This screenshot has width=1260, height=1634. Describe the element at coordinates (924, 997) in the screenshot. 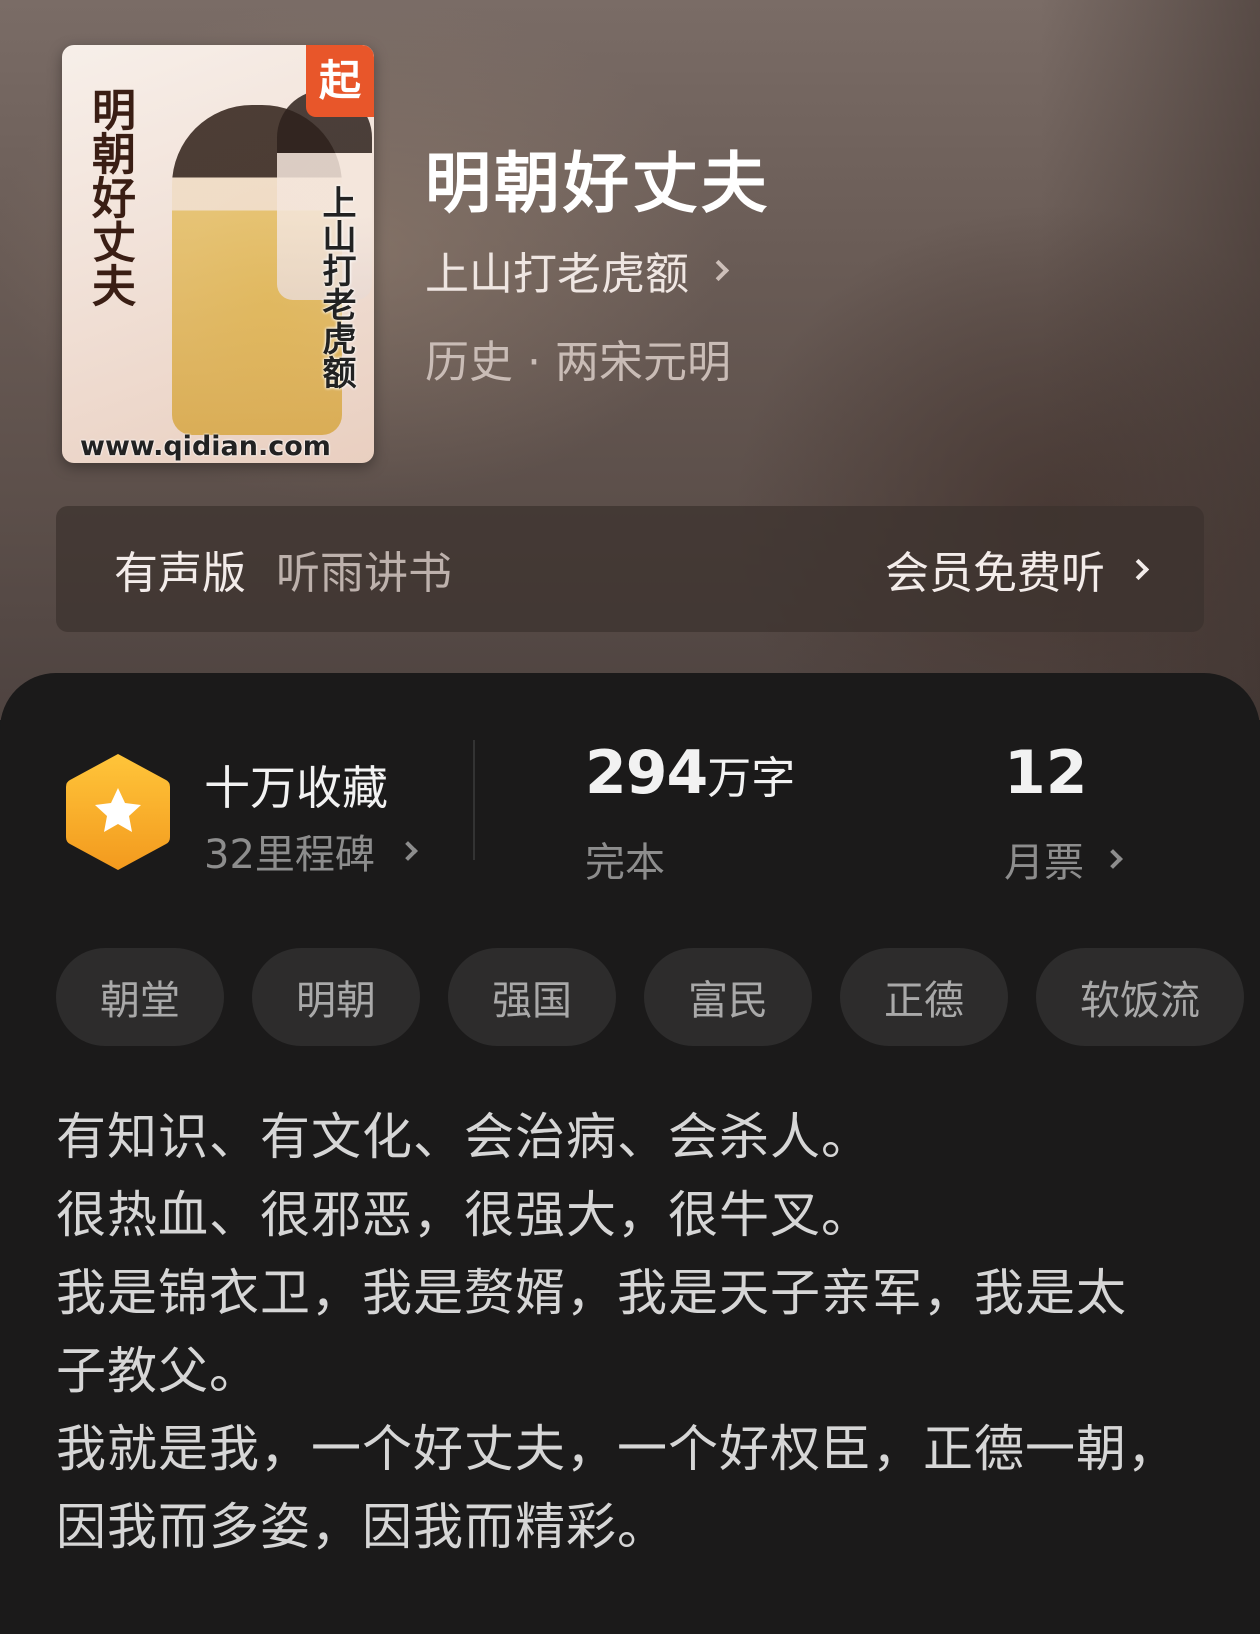

I see `tag-chip: 正德` at that location.